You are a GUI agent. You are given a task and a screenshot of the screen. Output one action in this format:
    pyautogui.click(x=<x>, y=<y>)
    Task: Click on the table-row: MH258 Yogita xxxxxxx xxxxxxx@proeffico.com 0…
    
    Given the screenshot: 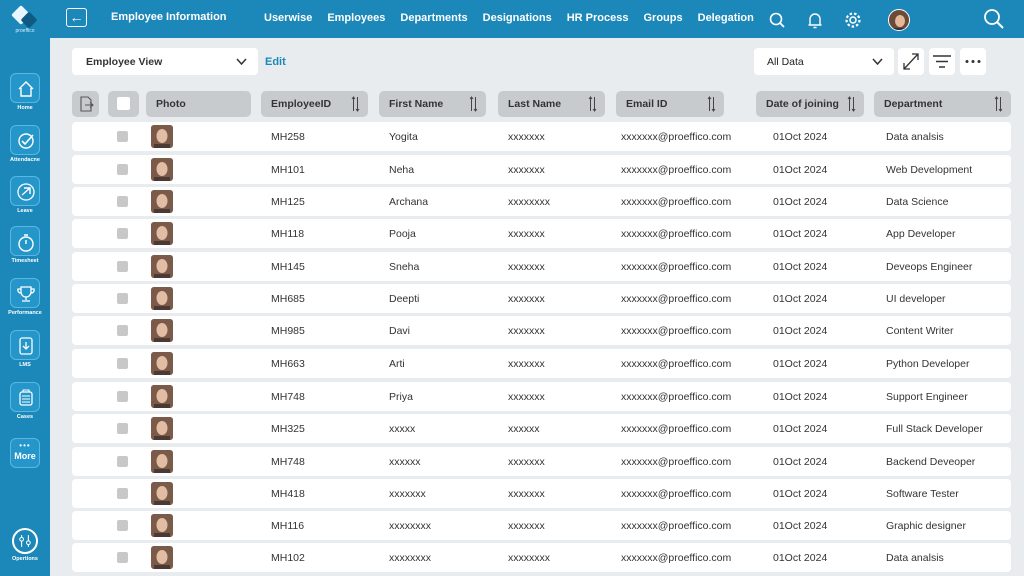 What is the action you would take?
    pyautogui.click(x=541, y=136)
    